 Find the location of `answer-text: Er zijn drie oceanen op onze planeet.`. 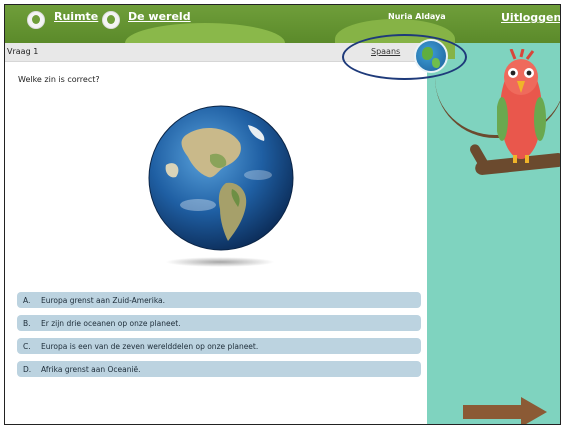

answer-text: Er zijn drie oceanen op onze planeet. is located at coordinates (111, 323).